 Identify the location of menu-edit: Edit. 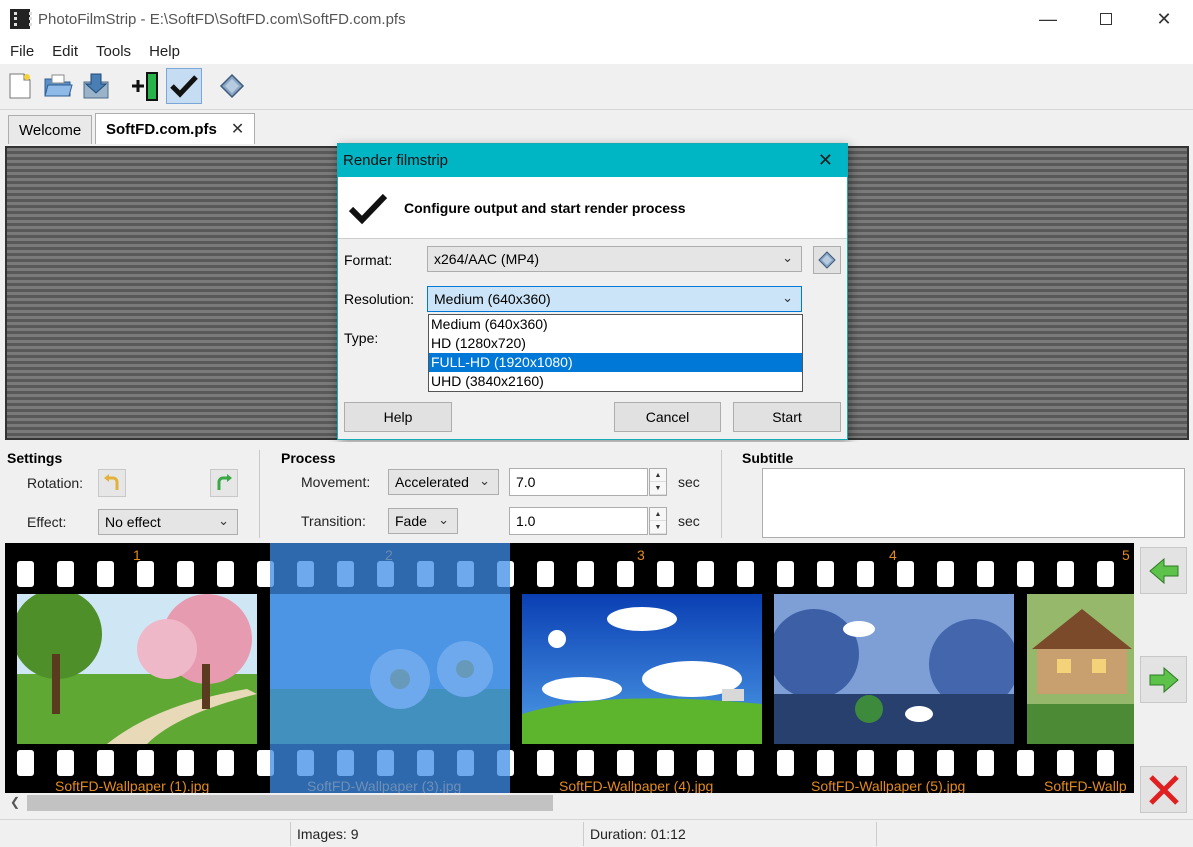
(64, 51).